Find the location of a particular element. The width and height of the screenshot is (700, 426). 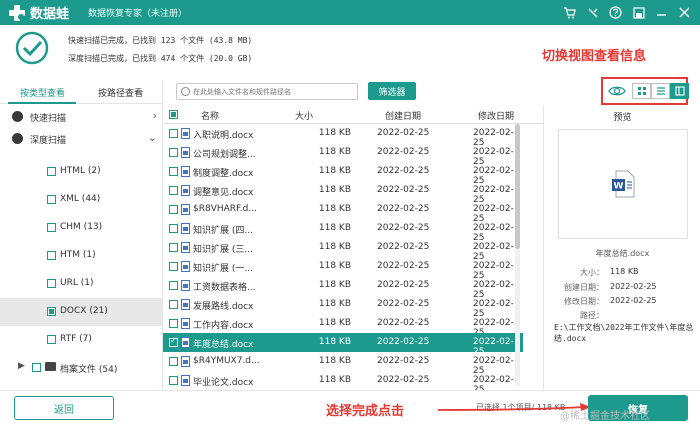

app-subtitle: 数据恢复专家（未注册） is located at coordinates (138, 14).